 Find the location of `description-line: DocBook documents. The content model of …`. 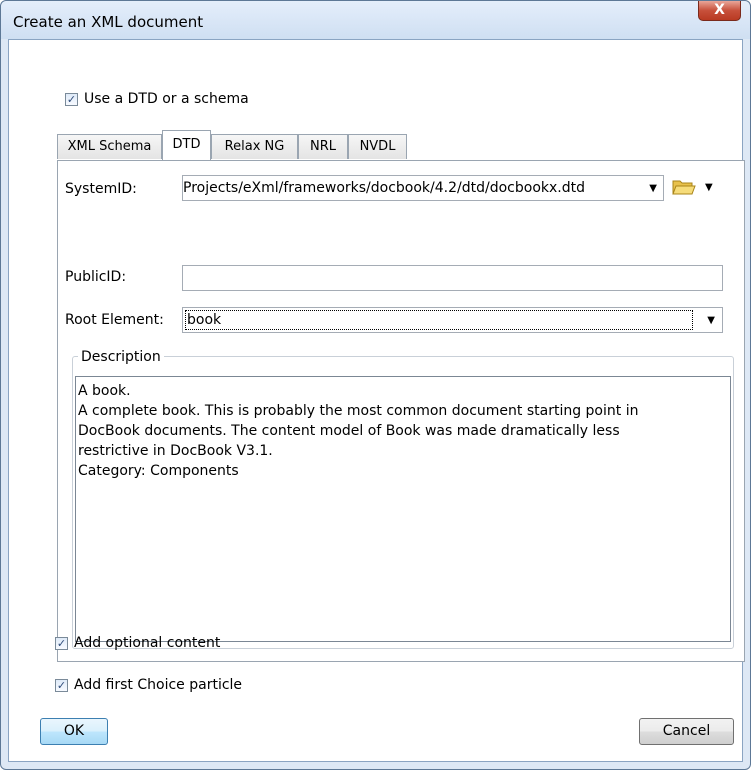

description-line: DocBook documents. The content model of … is located at coordinates (349, 431).